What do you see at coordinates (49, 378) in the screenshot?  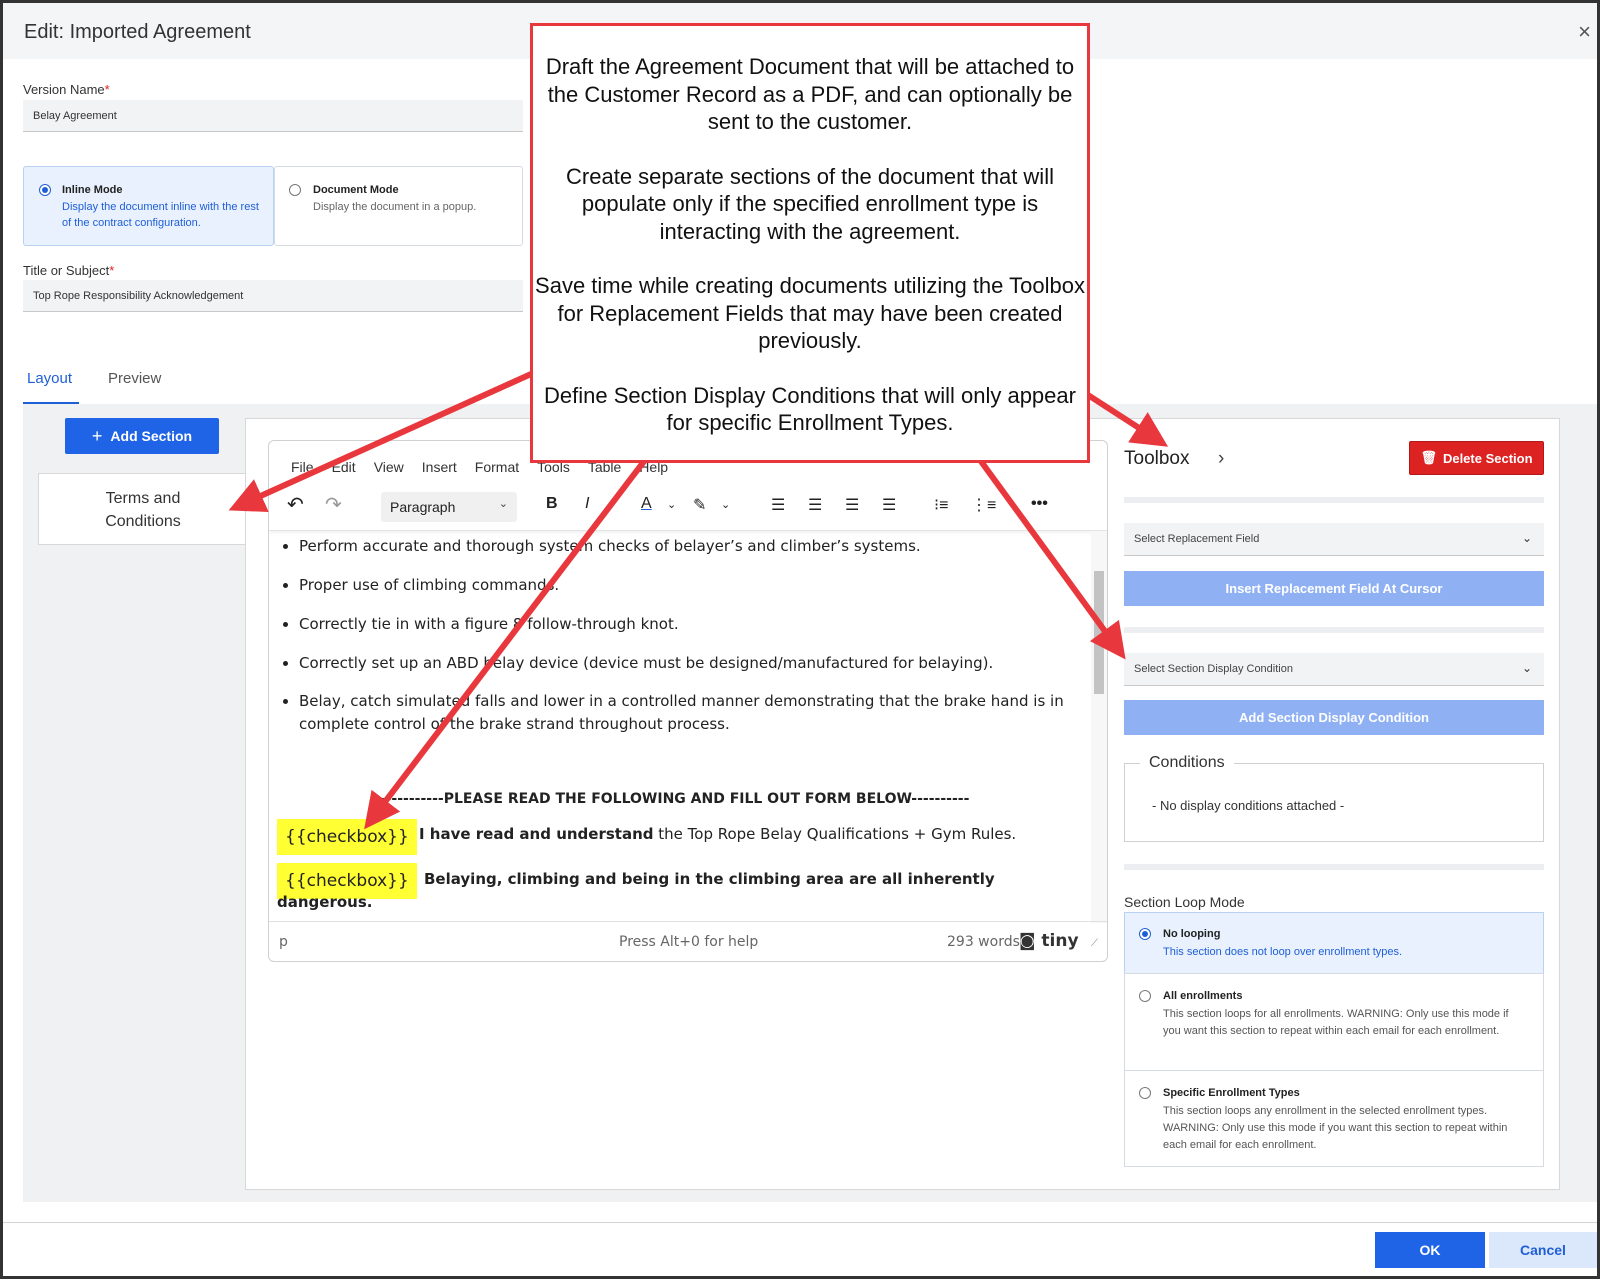 I see `tab-layout: Layout` at bounding box center [49, 378].